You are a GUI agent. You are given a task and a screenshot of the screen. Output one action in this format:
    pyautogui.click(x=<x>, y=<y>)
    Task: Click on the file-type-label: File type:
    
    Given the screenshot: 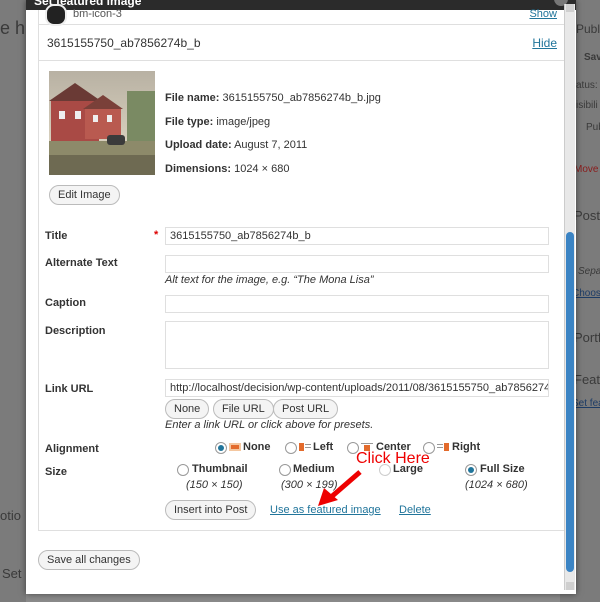 What is the action you would take?
    pyautogui.click(x=189, y=122)
    